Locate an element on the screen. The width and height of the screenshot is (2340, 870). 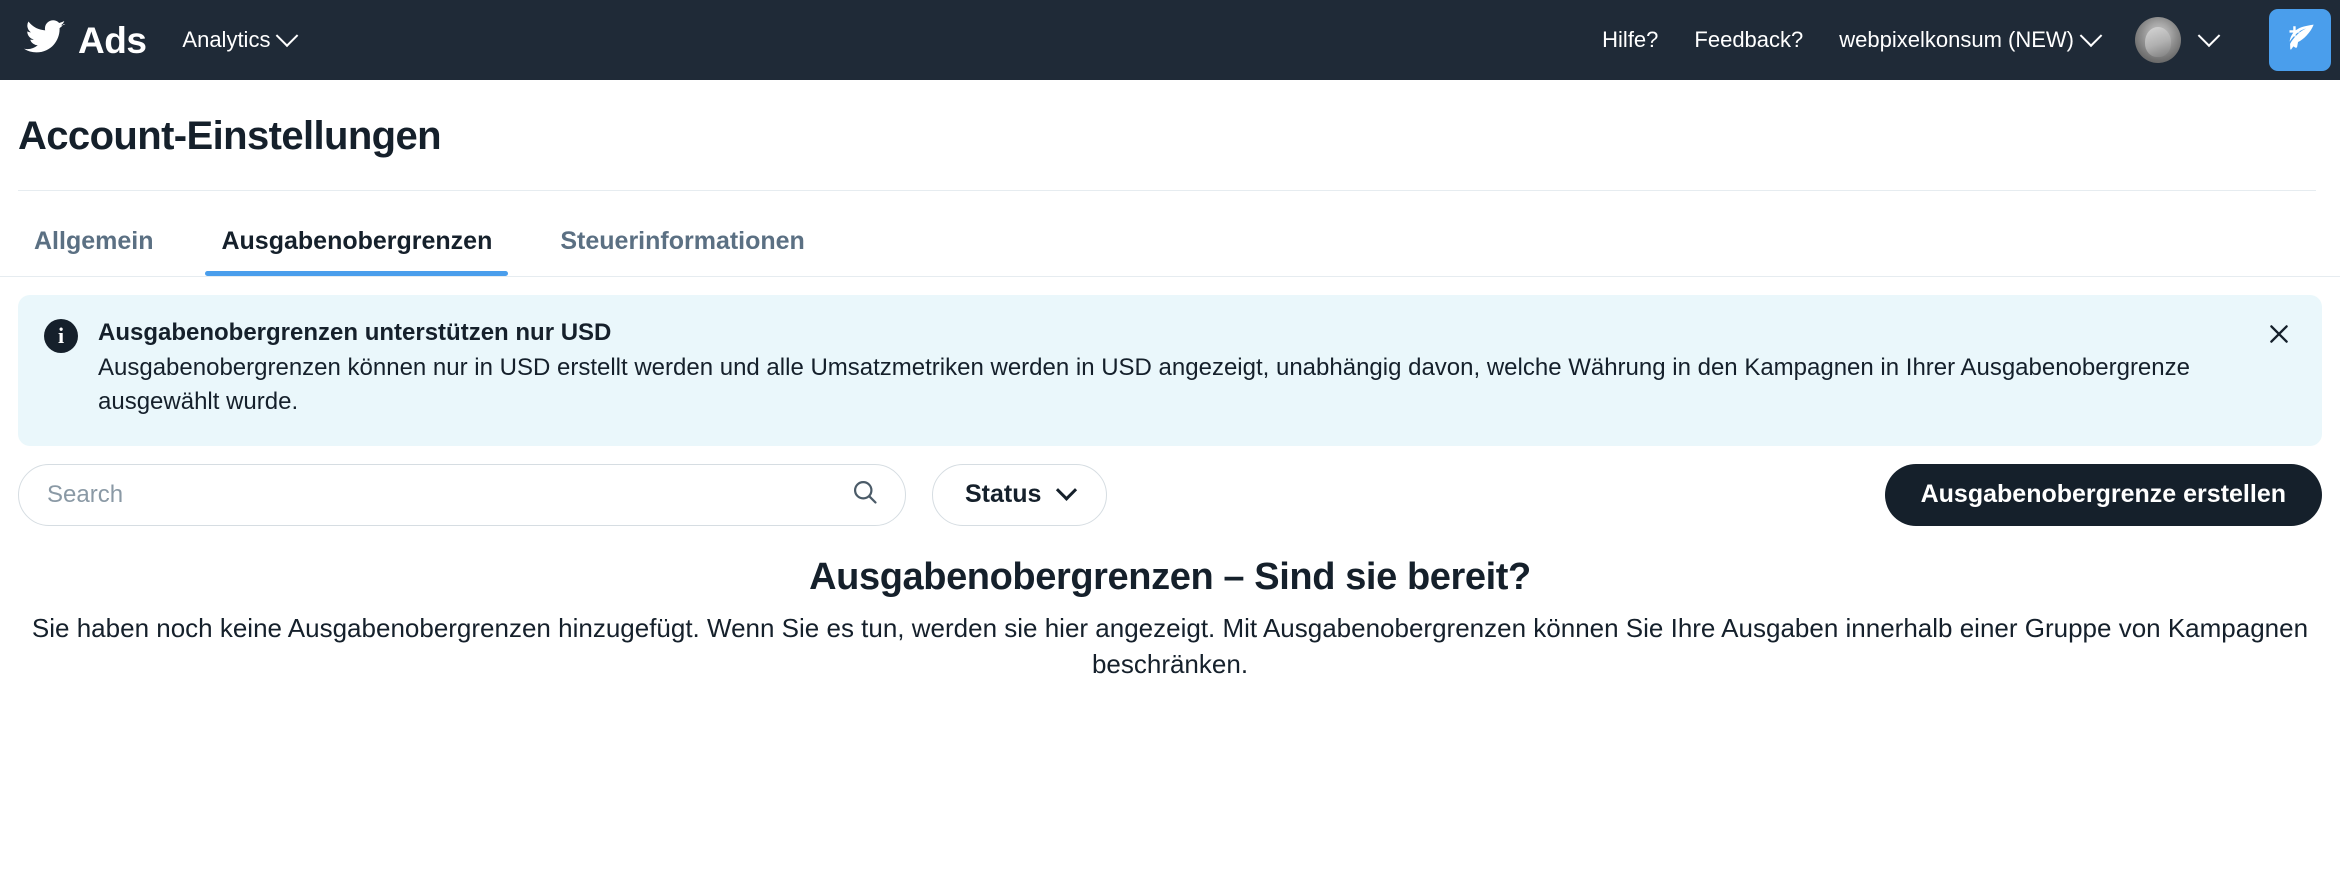
tab-allgemein: Allgemein is located at coordinates (102, 233).